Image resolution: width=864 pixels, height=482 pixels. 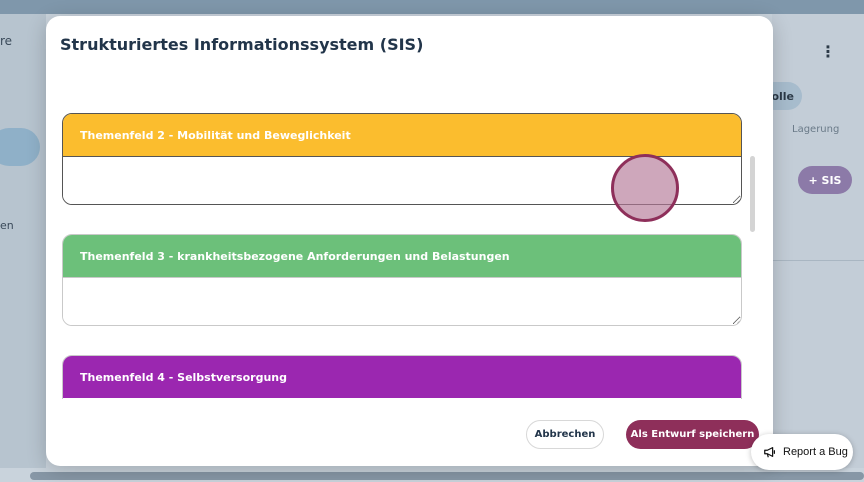 I want to click on save-draft-button: Als Entwurf speichern, so click(x=692, y=434).